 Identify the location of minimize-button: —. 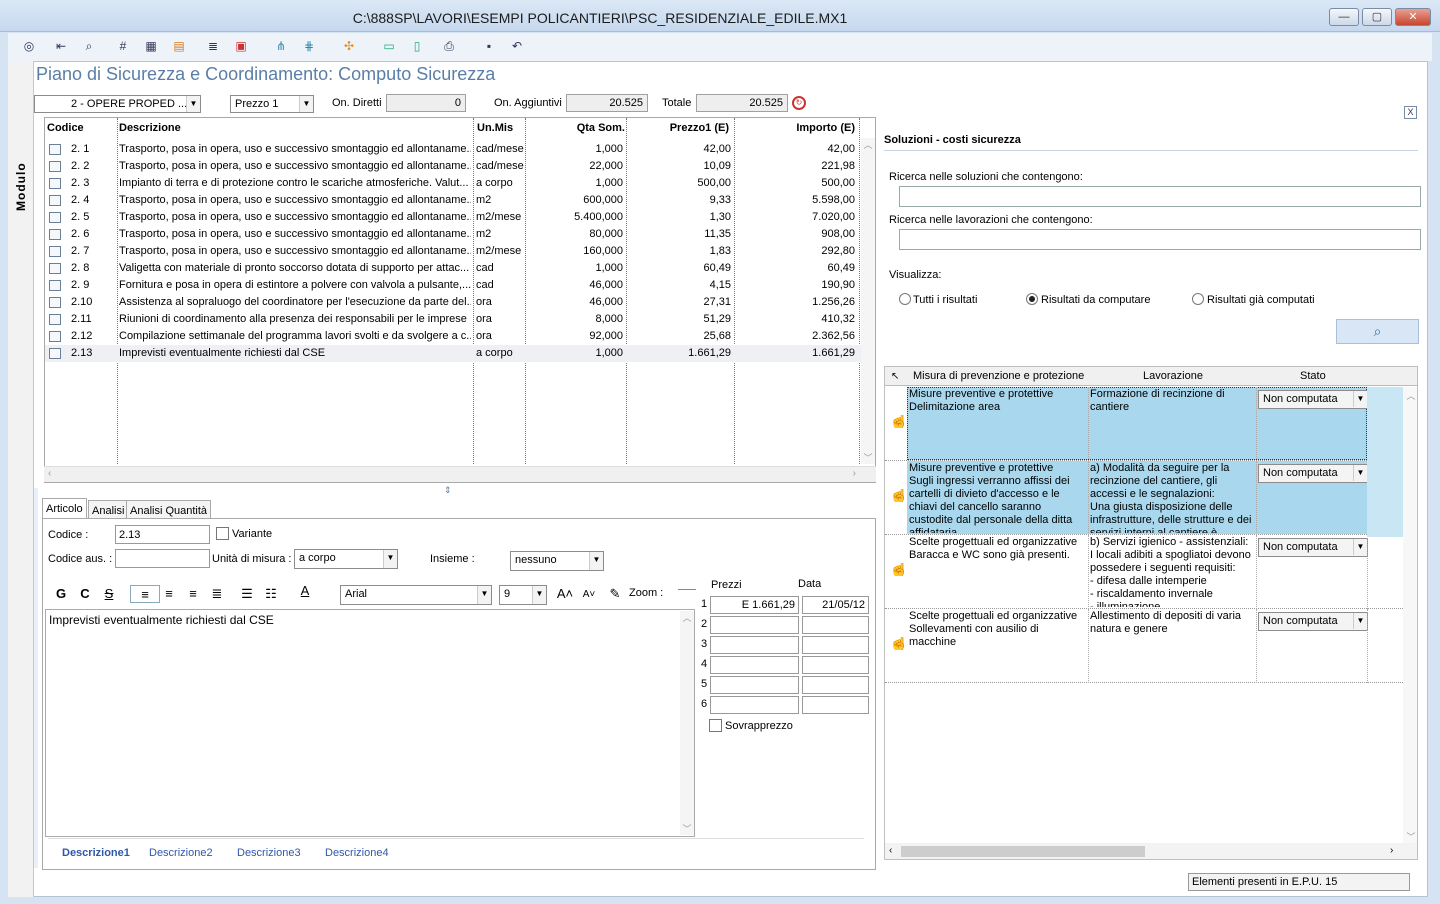
(1344, 17).